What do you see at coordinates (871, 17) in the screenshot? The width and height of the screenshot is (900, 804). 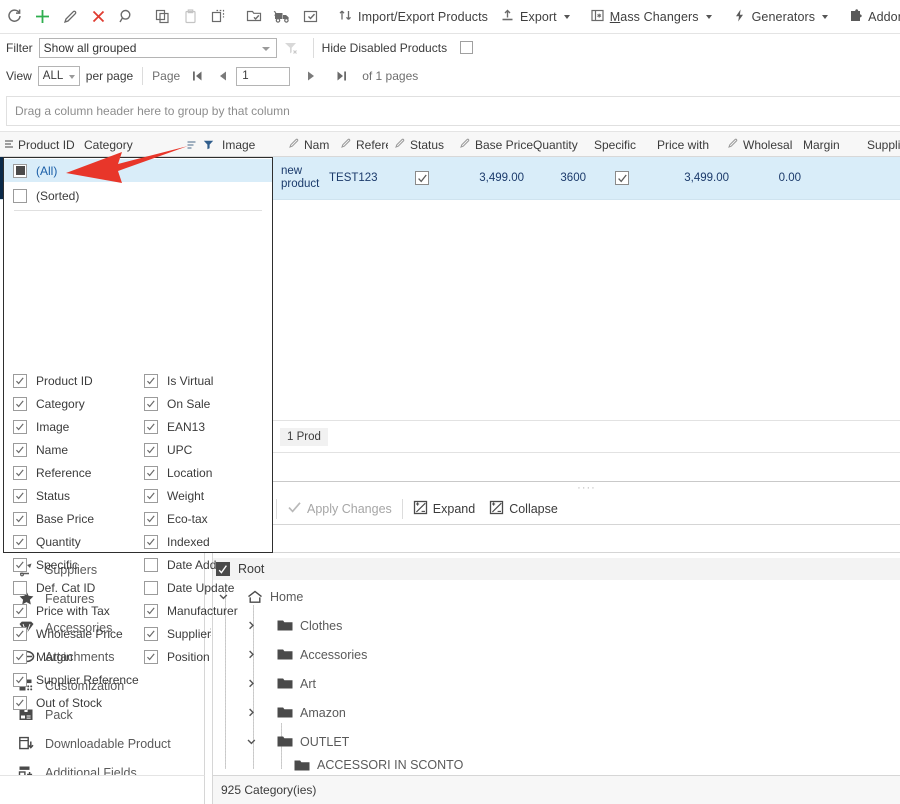 I see `addons-button: Addons` at bounding box center [871, 17].